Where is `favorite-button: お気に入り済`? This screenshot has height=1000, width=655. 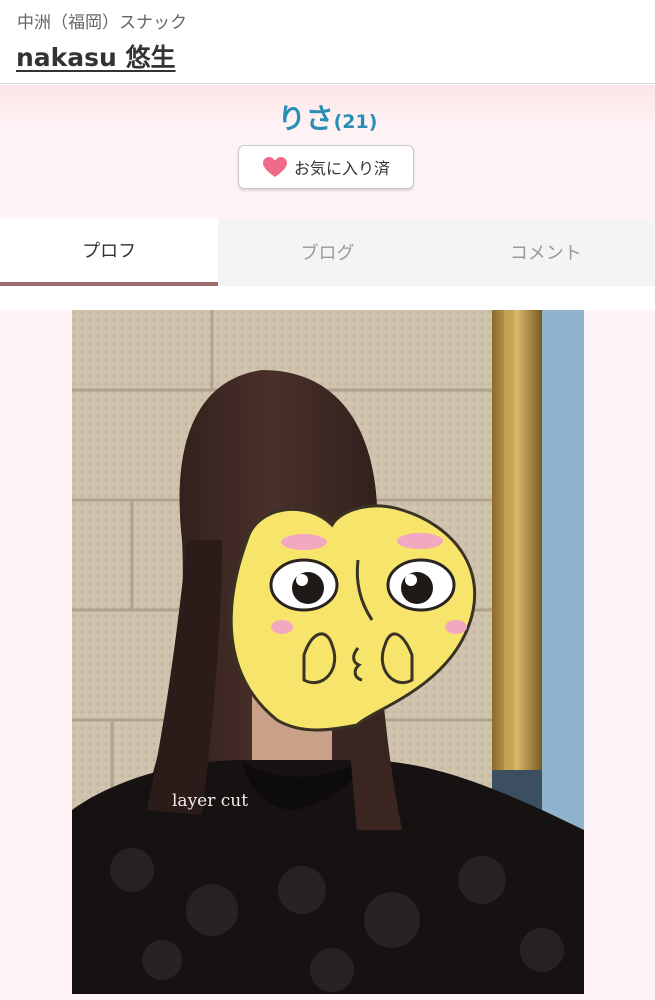
favorite-button: お気に入り済 is located at coordinates (326, 167).